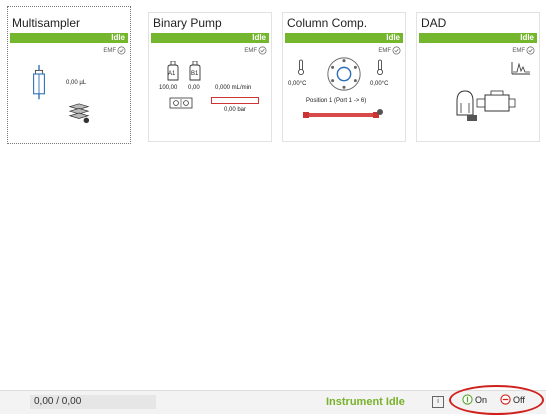  What do you see at coordinates (434, 23) in the screenshot?
I see `module-title: DAD` at bounding box center [434, 23].